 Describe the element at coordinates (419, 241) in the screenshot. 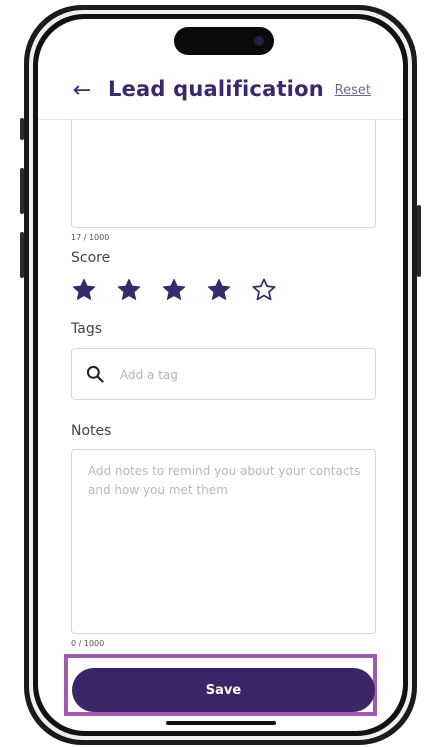

I see `side-button-power` at that location.